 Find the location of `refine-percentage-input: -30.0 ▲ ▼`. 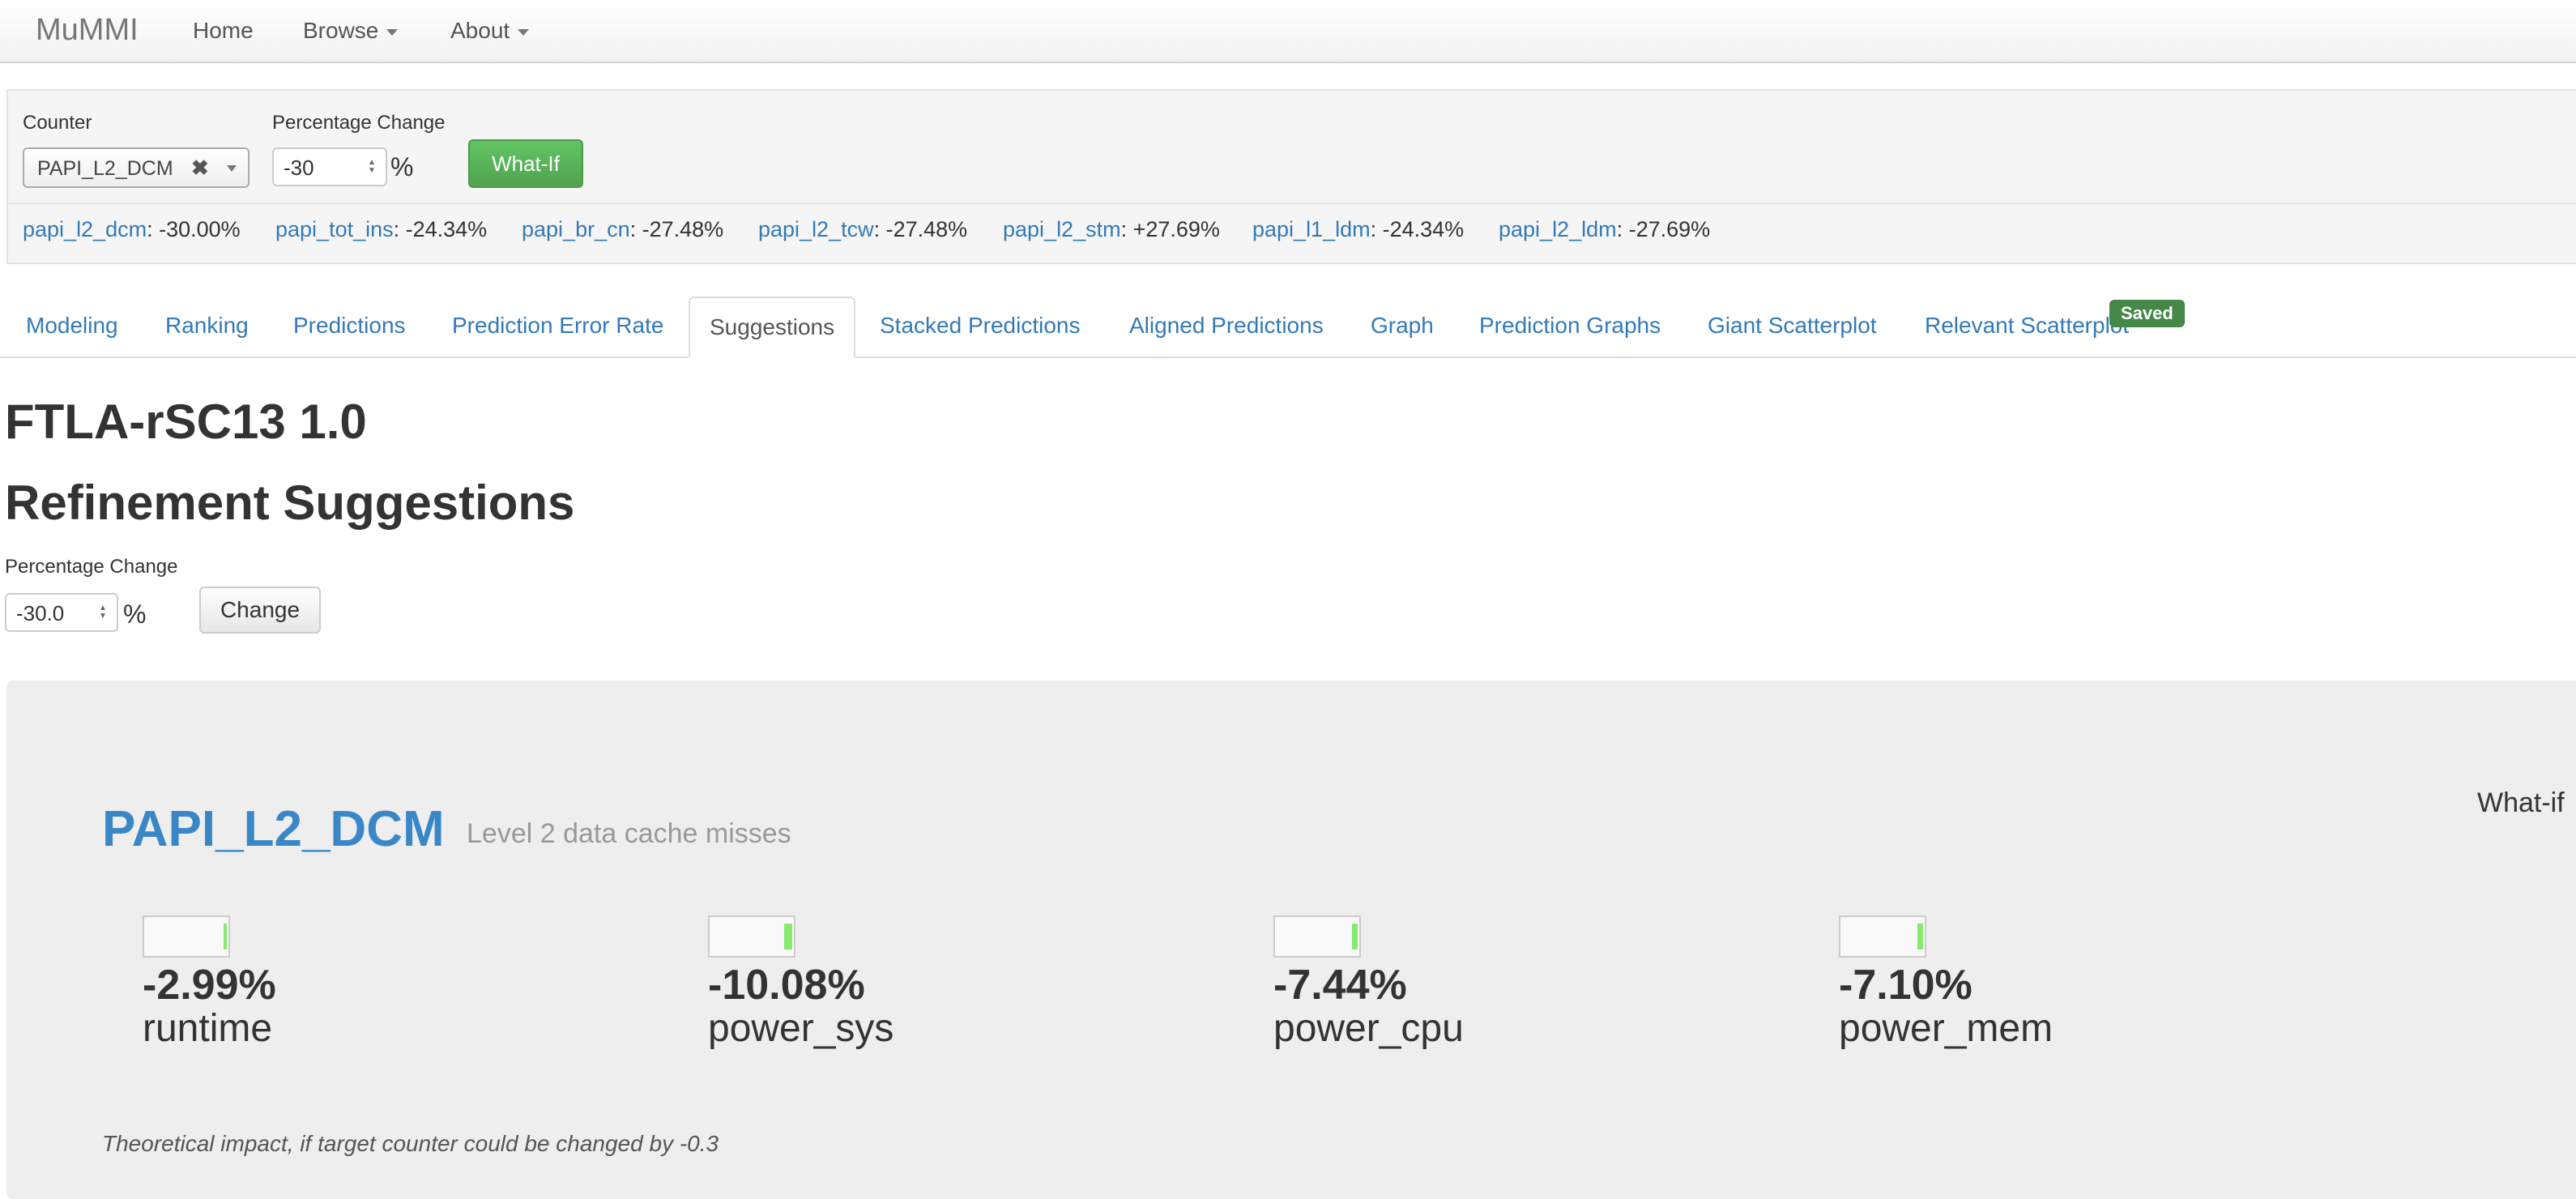

refine-percentage-input: -30.0 ▲ ▼ is located at coordinates (62, 612).